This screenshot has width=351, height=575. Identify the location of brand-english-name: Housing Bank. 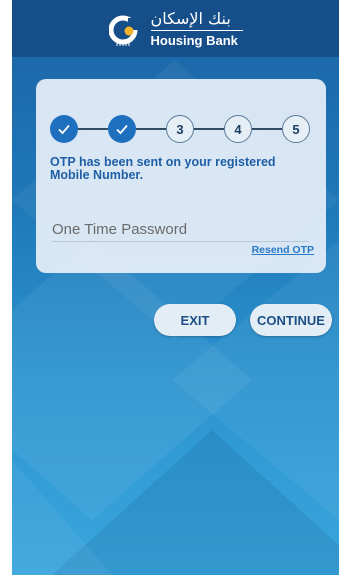
(194, 40).